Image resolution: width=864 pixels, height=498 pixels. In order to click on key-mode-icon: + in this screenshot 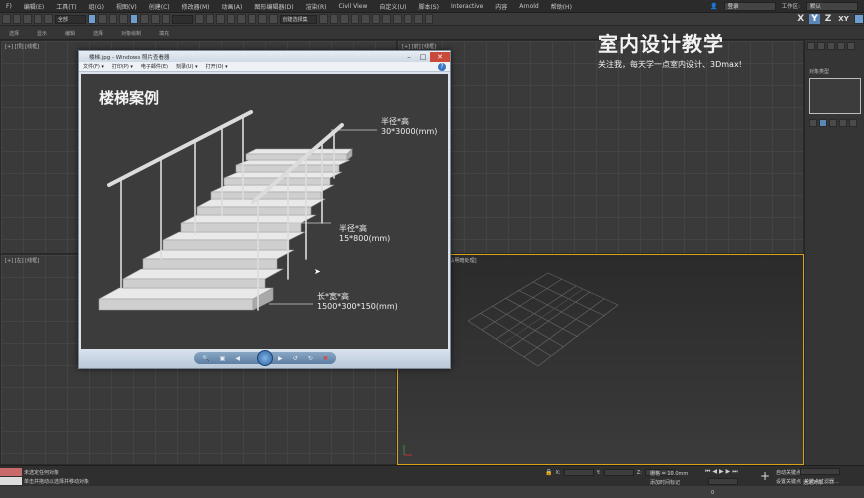, I will do `click(765, 476)`.